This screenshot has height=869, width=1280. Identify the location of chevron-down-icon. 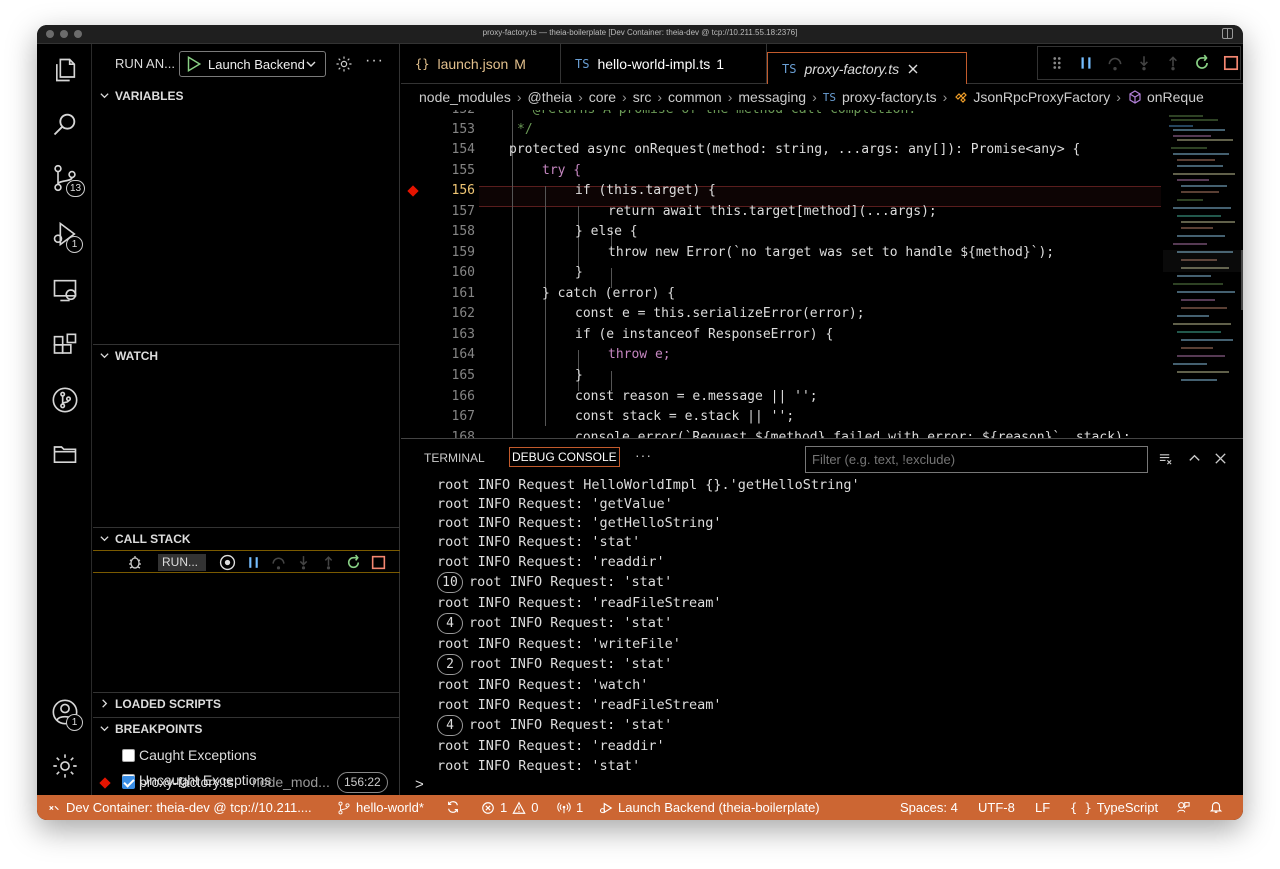
(104, 539).